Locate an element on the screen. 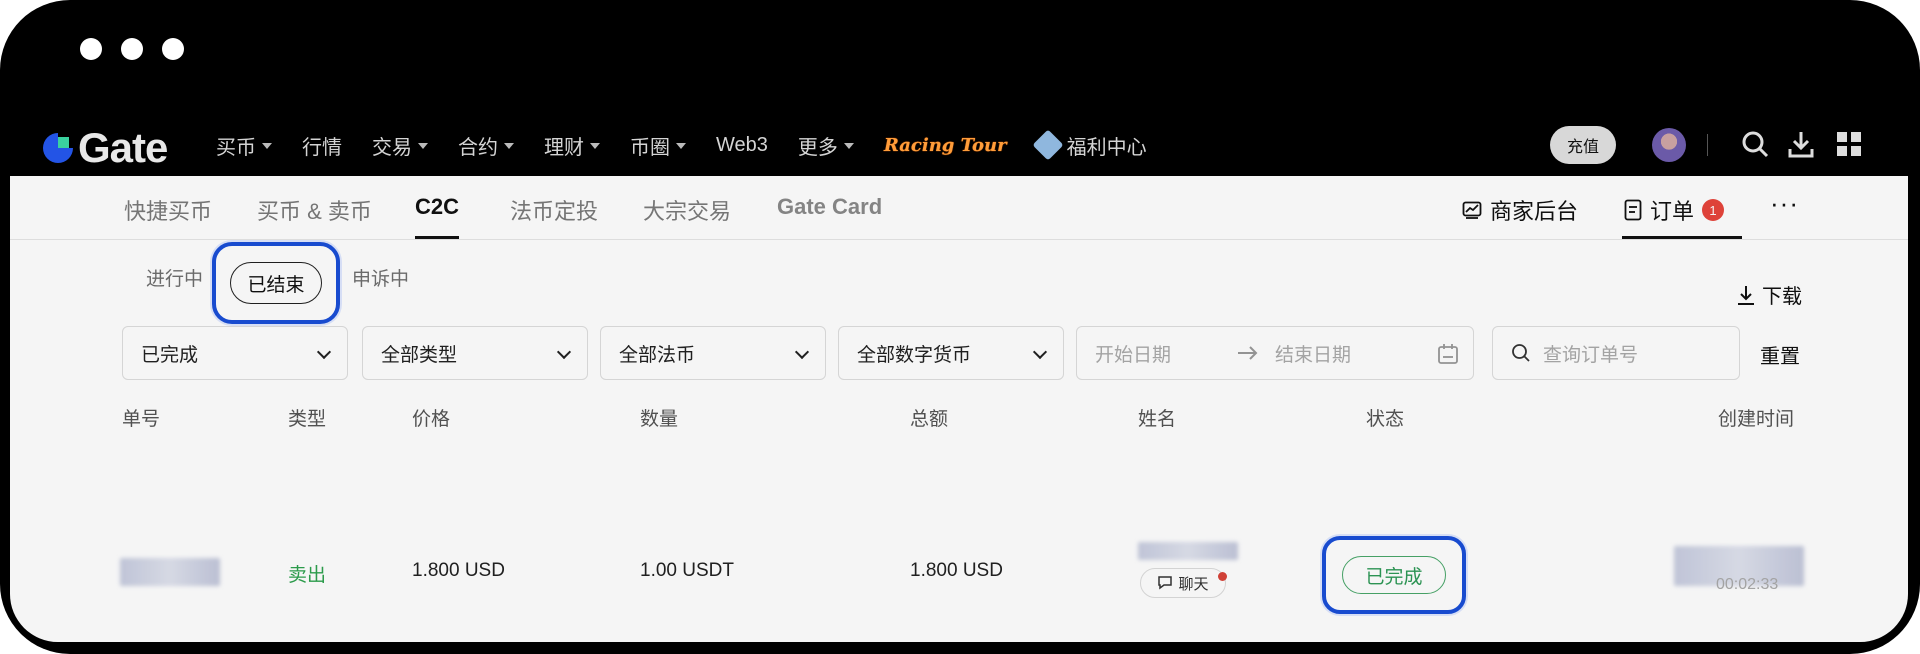 Image resolution: width=1920 pixels, height=654 pixels. arrow-right-icon is located at coordinates (1248, 353).